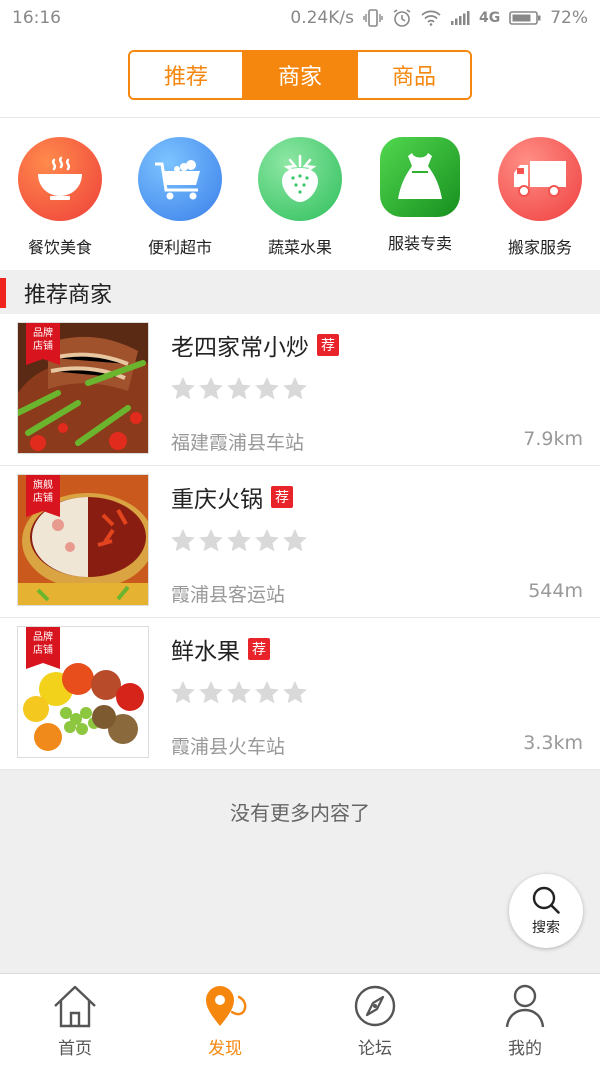 This screenshot has height=1067, width=600. What do you see at coordinates (525, 1006) in the screenshot?
I see `user-icon` at bounding box center [525, 1006].